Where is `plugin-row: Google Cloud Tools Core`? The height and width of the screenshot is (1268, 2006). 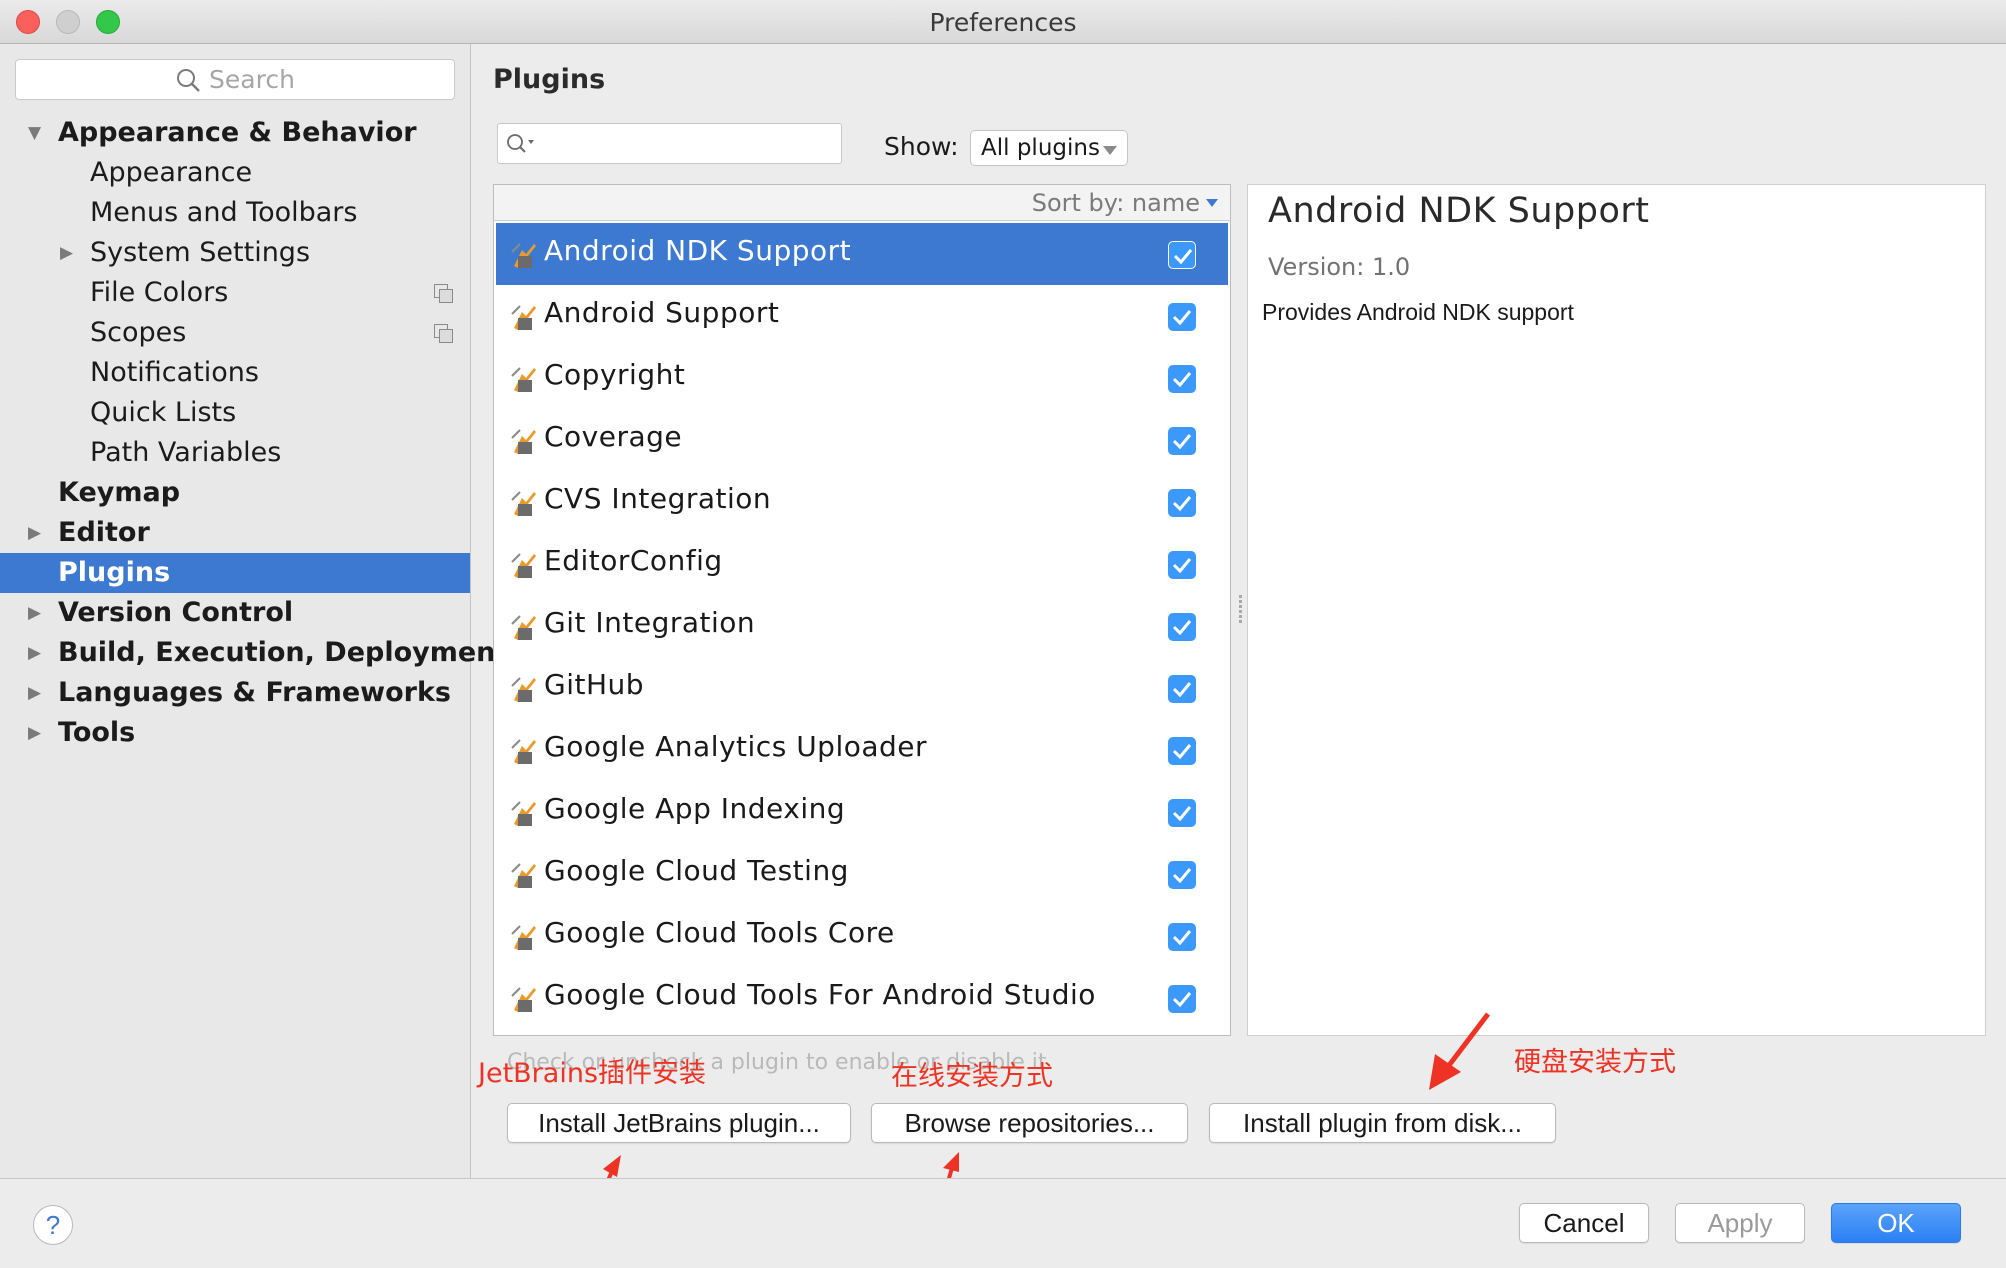
plugin-row: Google Cloud Tools Core is located at coordinates (862, 936).